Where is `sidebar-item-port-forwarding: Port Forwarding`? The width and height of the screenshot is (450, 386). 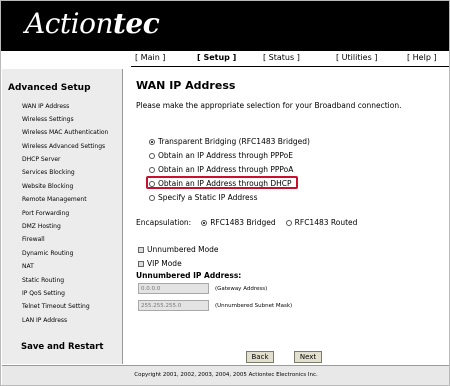 sidebar-item-port-forwarding: Port Forwarding is located at coordinates (45, 213).